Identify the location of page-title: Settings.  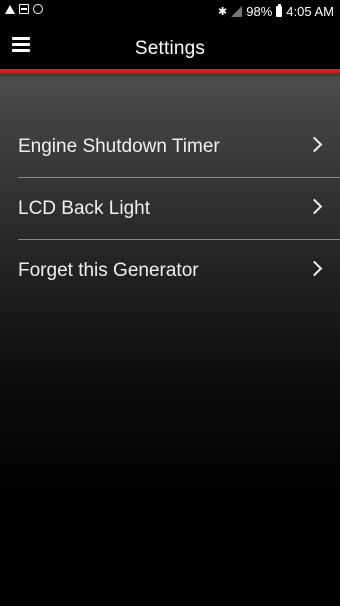
(170, 48).